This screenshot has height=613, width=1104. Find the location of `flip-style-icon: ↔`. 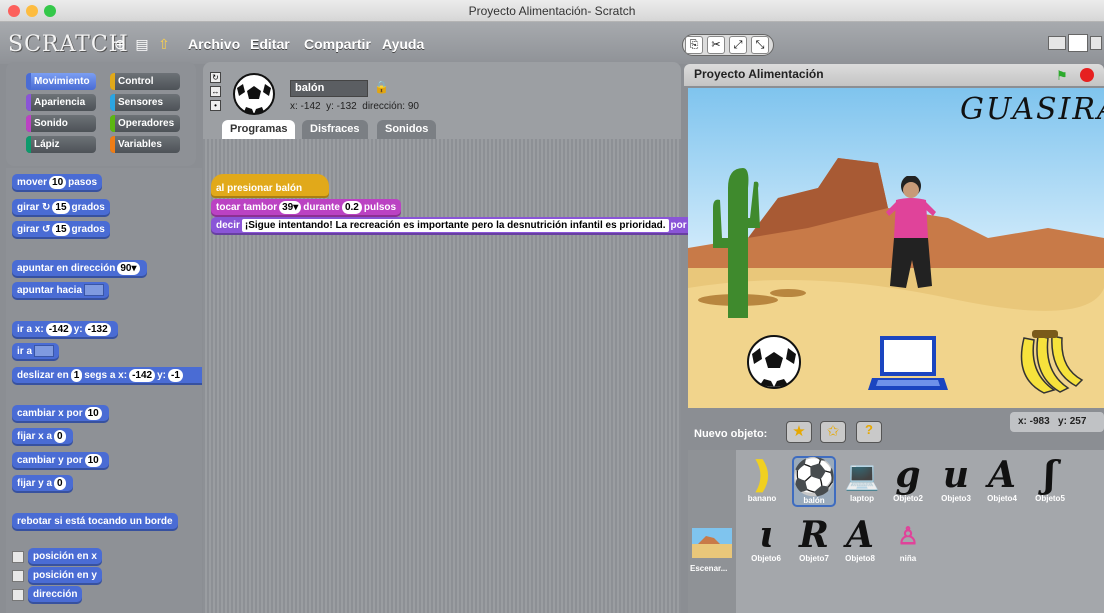

flip-style-icon: ↔ is located at coordinates (215, 91).